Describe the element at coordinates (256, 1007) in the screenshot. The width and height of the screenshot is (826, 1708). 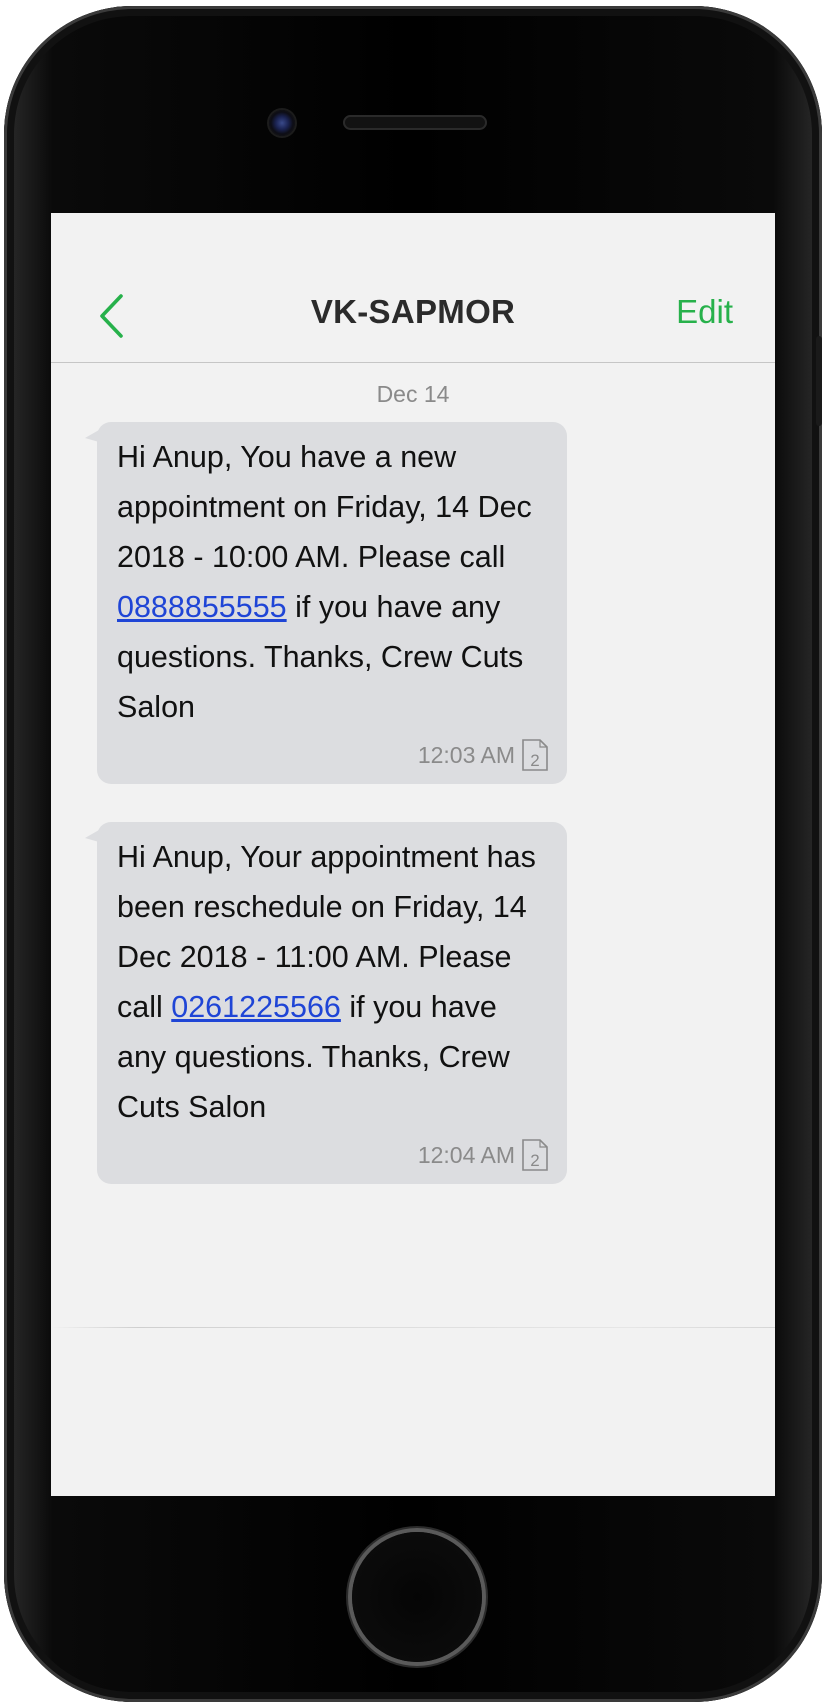
I see `phone-number-link: 0261225566` at that location.